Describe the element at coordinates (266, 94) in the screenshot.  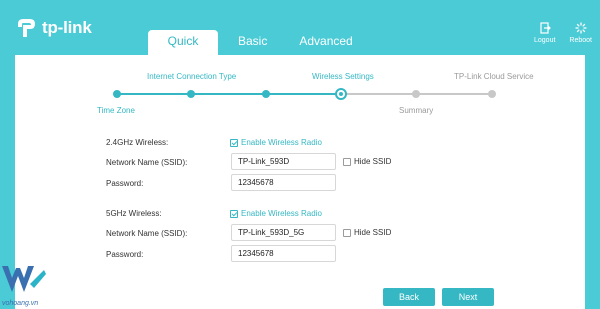
I see `step-dot-intermediate` at that location.